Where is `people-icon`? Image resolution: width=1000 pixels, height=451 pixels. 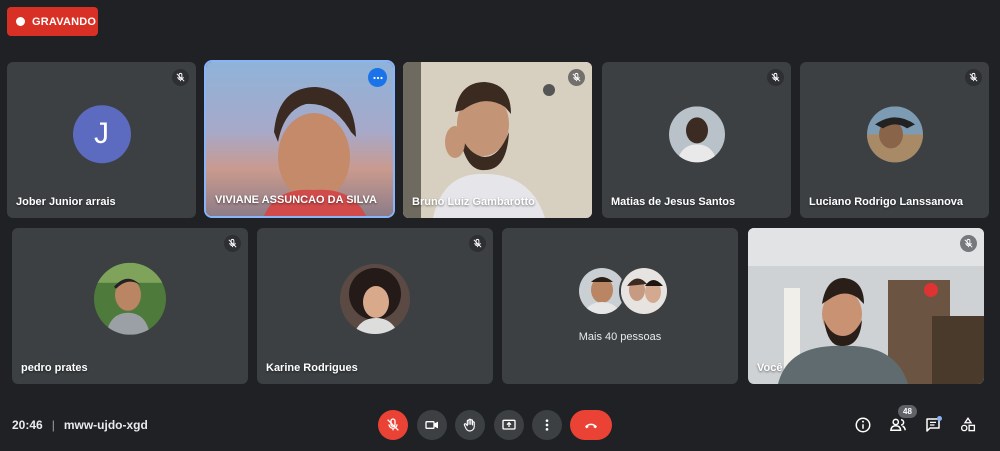 people-icon is located at coordinates (898, 424).